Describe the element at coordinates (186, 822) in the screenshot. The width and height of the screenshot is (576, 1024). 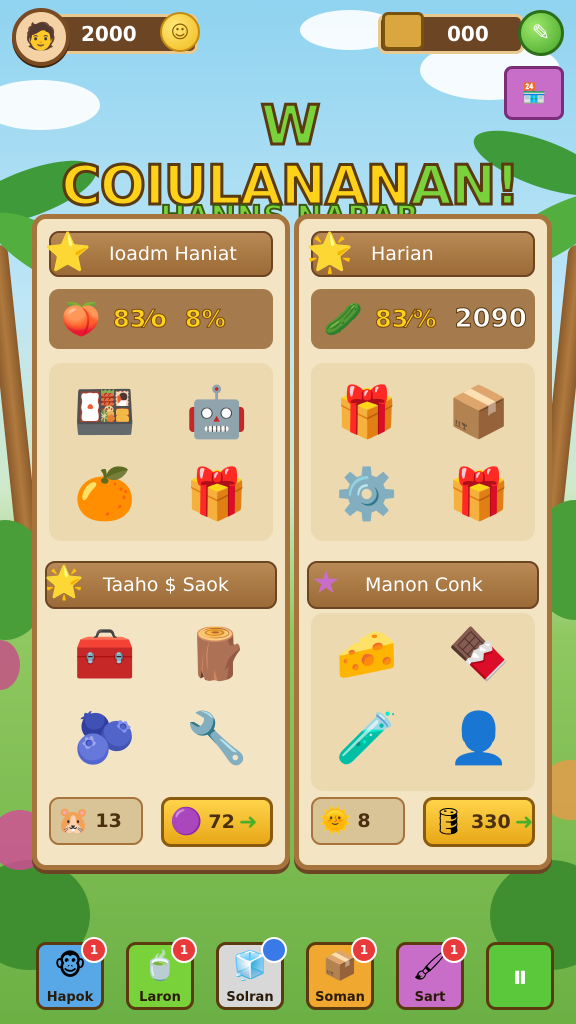
I see `gem-icon: 🟣` at that location.